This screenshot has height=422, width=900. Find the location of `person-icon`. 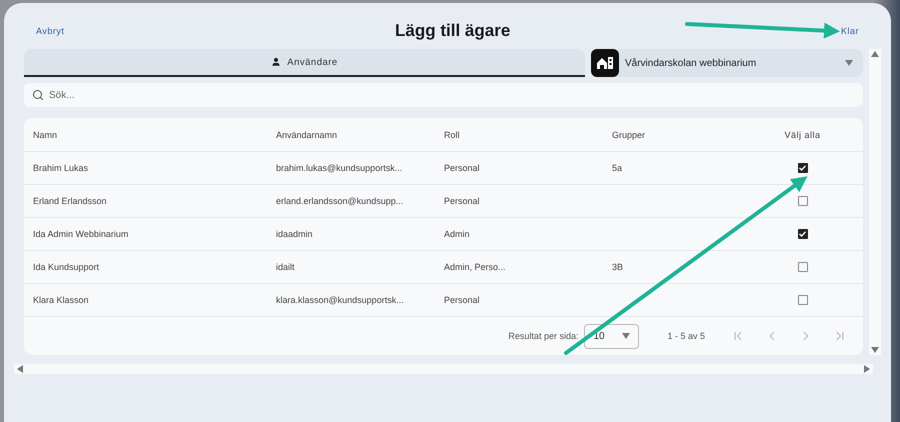

person-icon is located at coordinates (276, 62).